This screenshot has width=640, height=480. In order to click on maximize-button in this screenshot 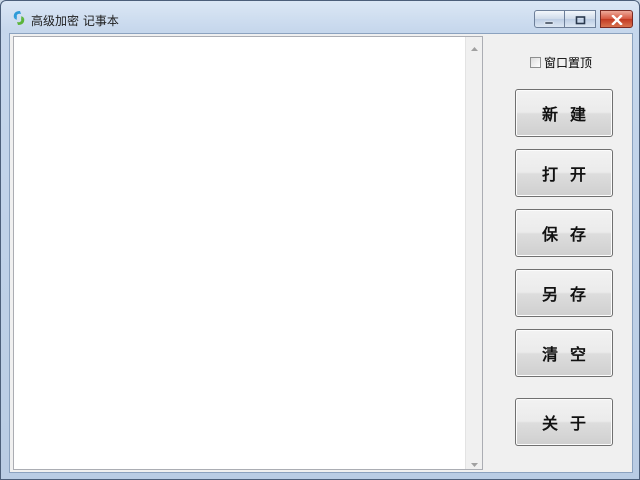, I will do `click(580, 19)`.